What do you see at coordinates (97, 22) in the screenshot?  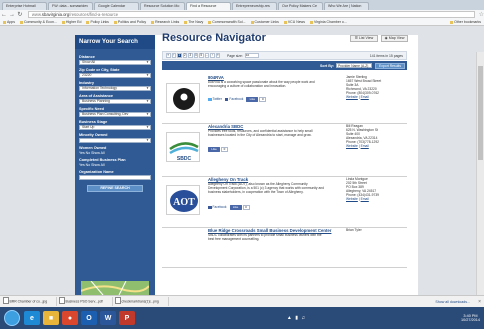 I see `bookmark-item: Policy Links` at bounding box center [97, 22].